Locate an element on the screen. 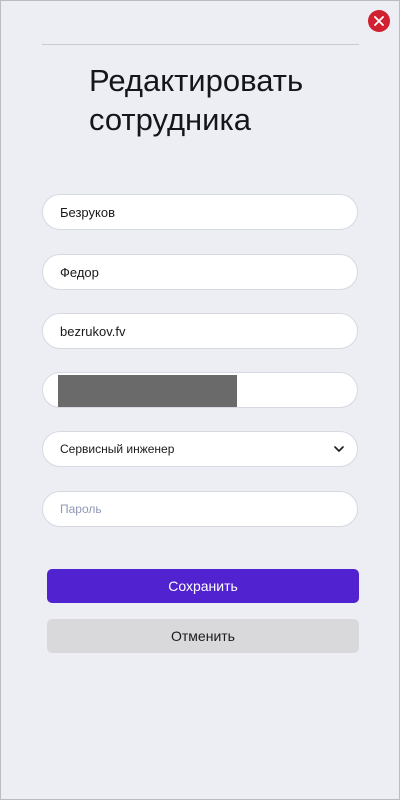  first-name-input is located at coordinates (195, 272).